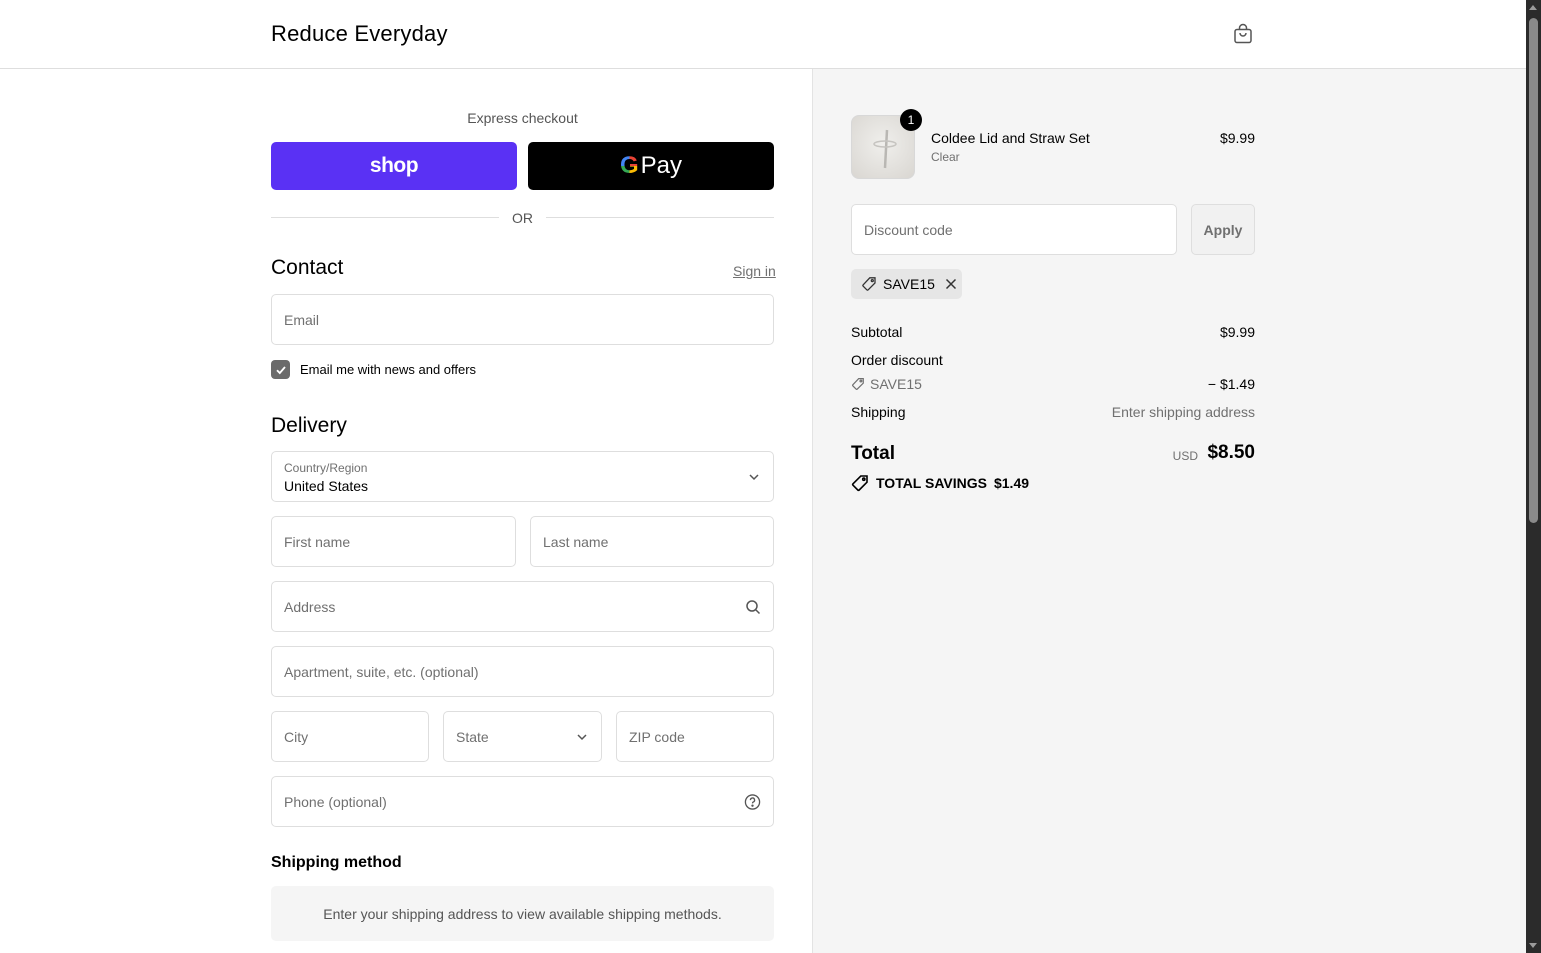 This screenshot has width=1541, height=953. What do you see at coordinates (896, 384) in the screenshot?
I see `discount-code-text: SAVE15` at bounding box center [896, 384].